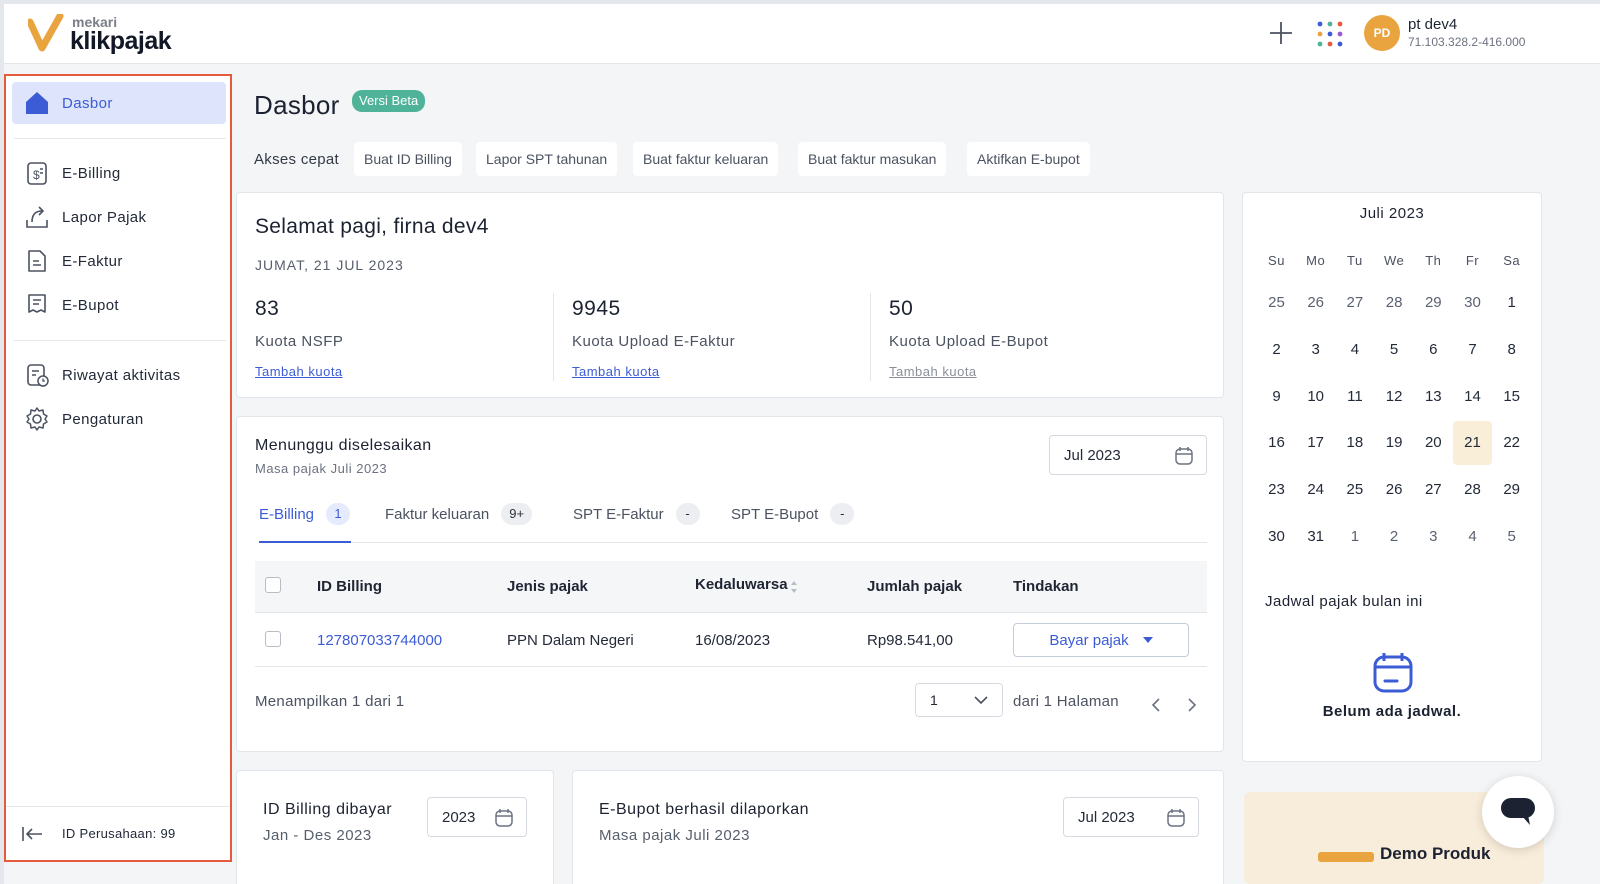 This screenshot has width=1600, height=884. What do you see at coordinates (119, 375) in the screenshot?
I see `sidebar-item-riwayat-aktivitas: Riwayat aktivitas` at bounding box center [119, 375].